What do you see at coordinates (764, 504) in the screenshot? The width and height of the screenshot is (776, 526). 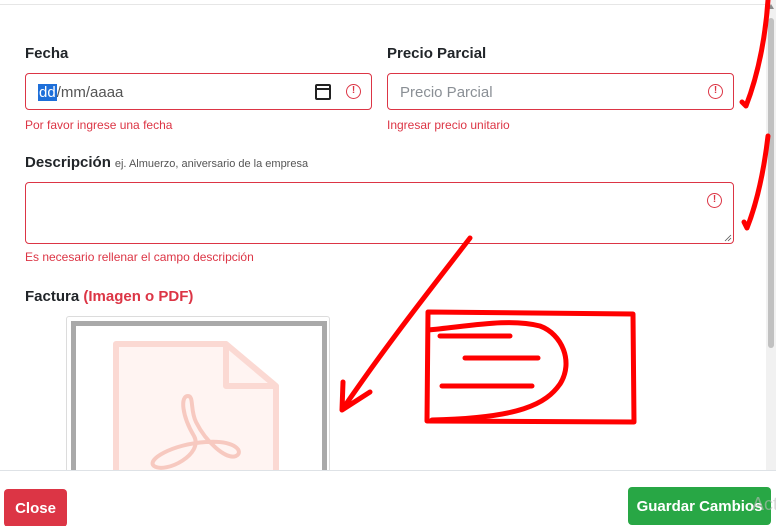 I see `activation-watermark: Act` at bounding box center [764, 504].